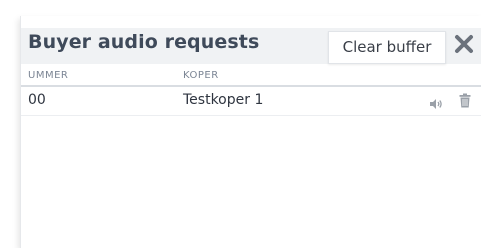  I want to click on table-row: 00 Testkoper 1, so click(251, 101).